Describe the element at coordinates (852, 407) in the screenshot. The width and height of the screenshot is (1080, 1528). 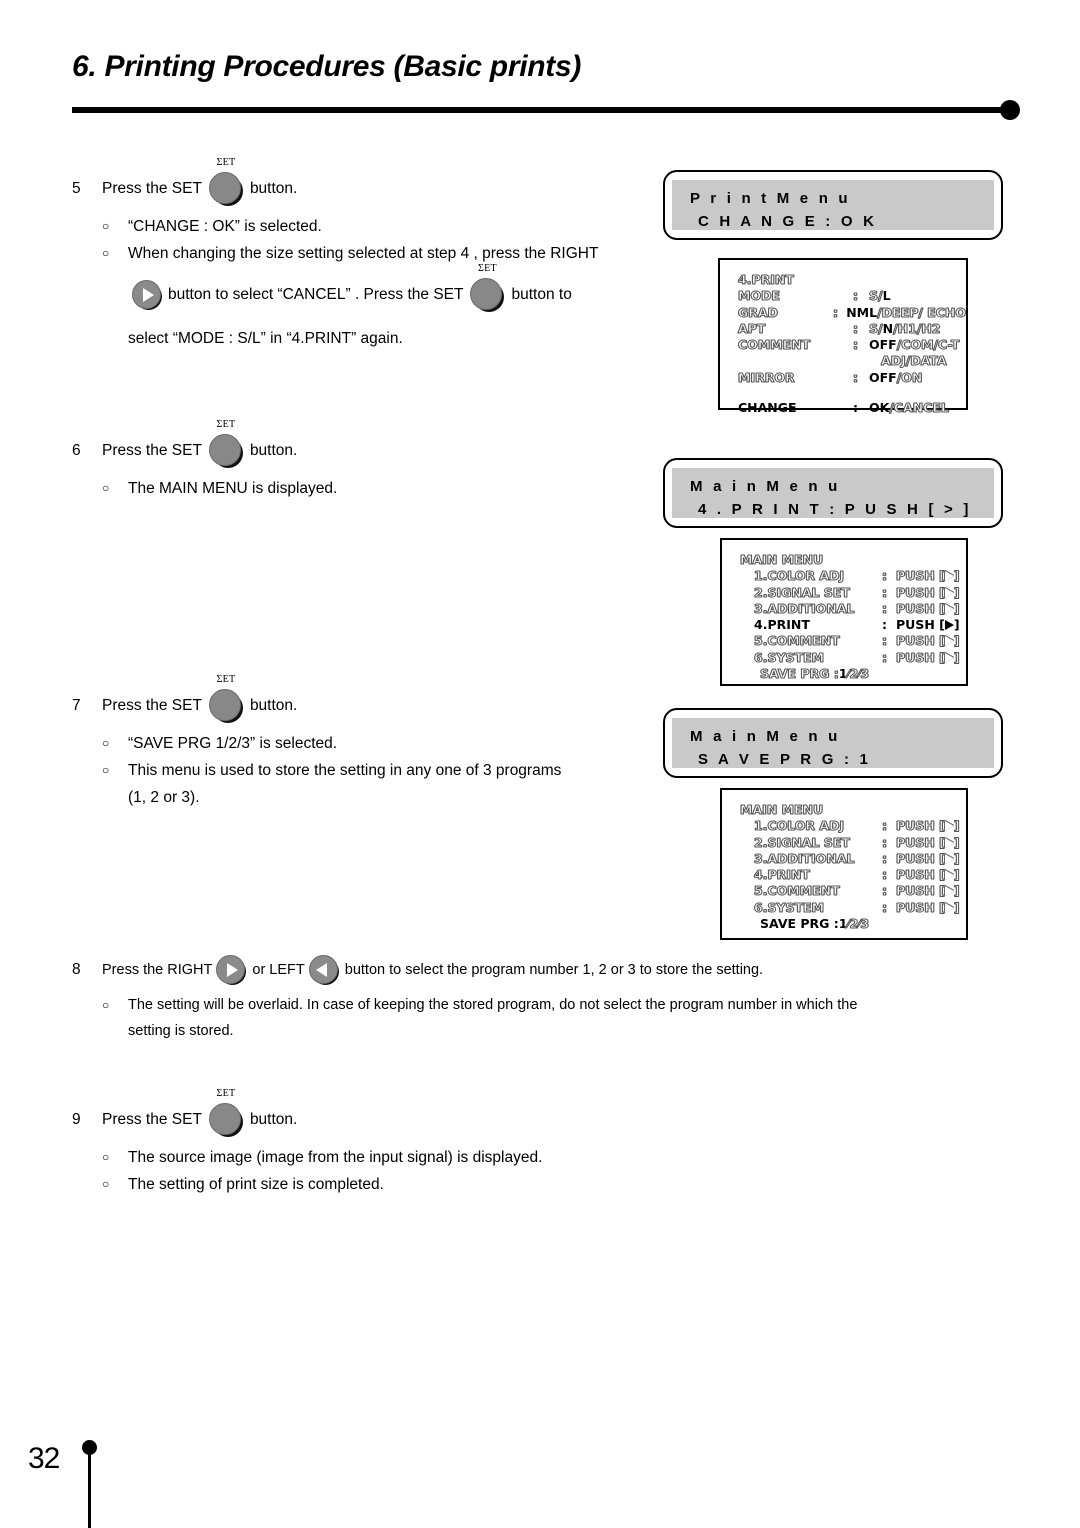
I see `lcd-row-change: CHANGE : OK/CANCEL` at that location.